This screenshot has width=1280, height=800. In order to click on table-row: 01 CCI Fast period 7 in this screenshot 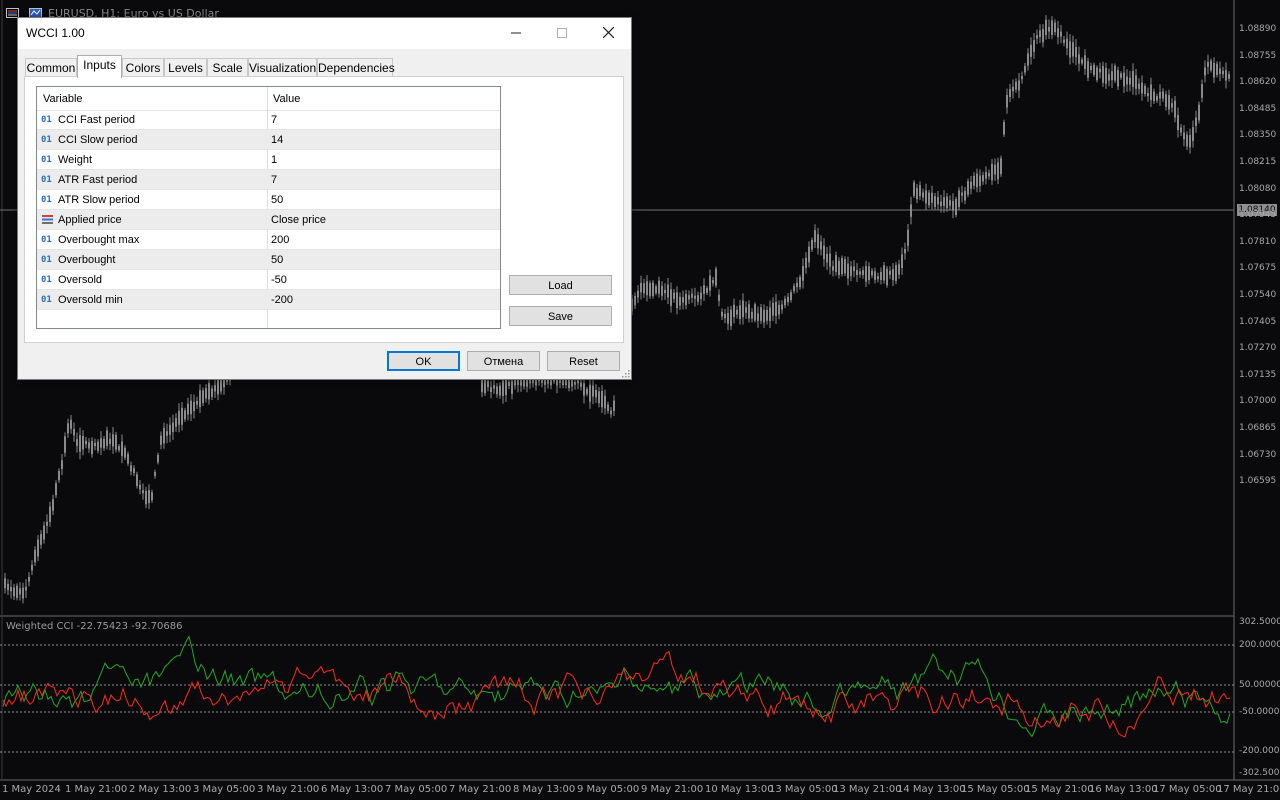, I will do `click(268, 120)`.